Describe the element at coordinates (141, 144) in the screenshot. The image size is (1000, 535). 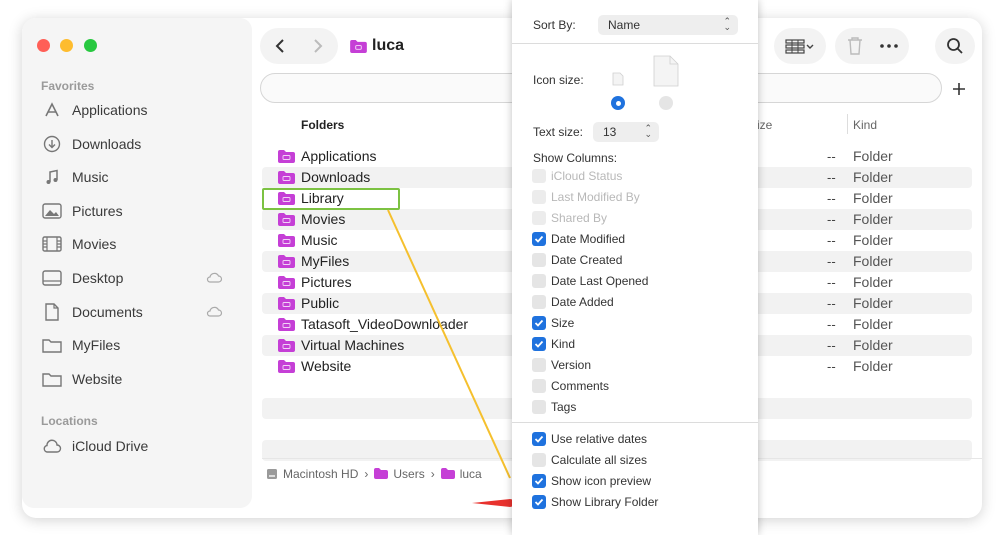
I see `sidebar-item-downloads: Downloads` at that location.